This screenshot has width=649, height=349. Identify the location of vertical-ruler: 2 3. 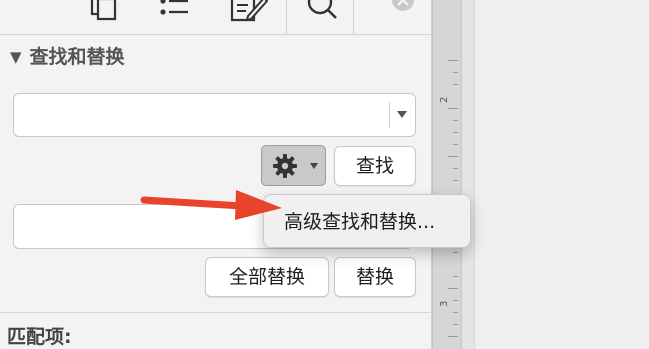
(447, 174).